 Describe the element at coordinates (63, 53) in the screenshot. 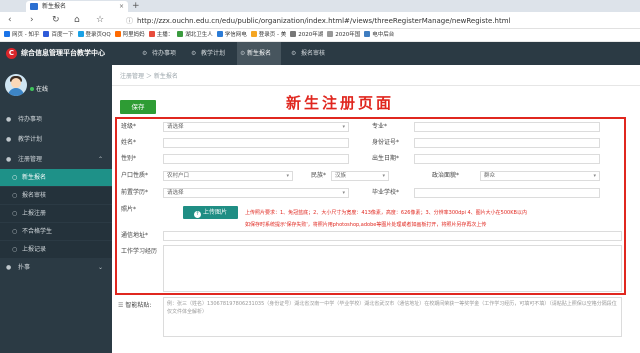

I see `app-title: 综合信息管理平台教学中心` at that location.